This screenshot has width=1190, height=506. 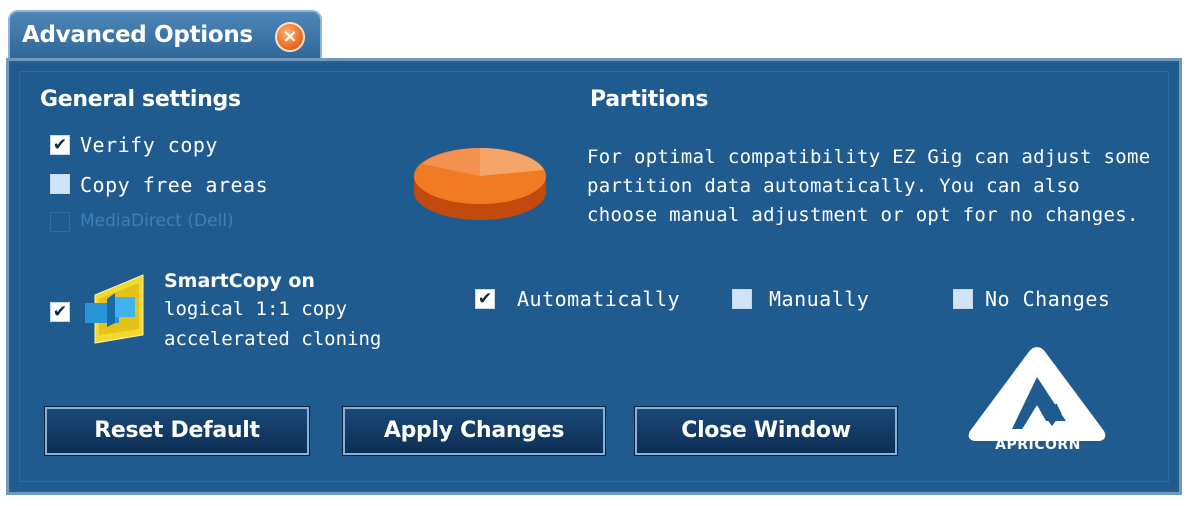 What do you see at coordinates (157, 221) in the screenshot?
I see `mediadirect-label: MediaDirect (Dell)` at bounding box center [157, 221].